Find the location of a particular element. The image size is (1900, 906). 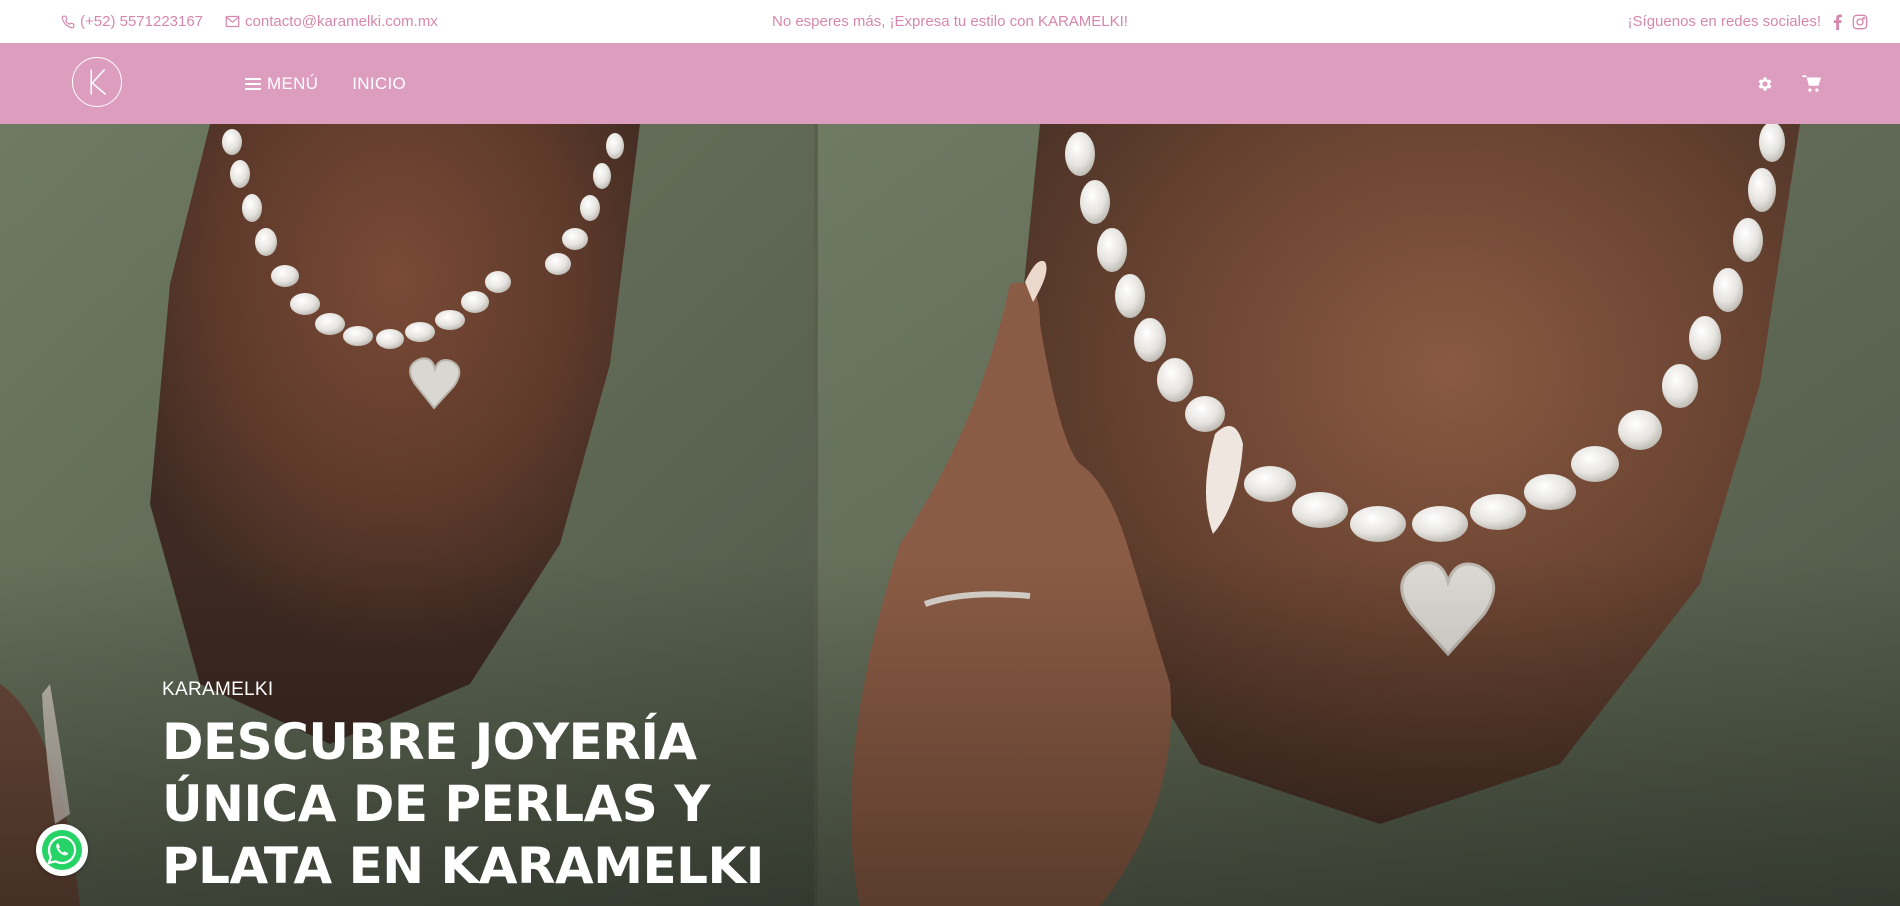

hero-title-line: ÚNICA DE PERLAS Y is located at coordinates (436, 804).